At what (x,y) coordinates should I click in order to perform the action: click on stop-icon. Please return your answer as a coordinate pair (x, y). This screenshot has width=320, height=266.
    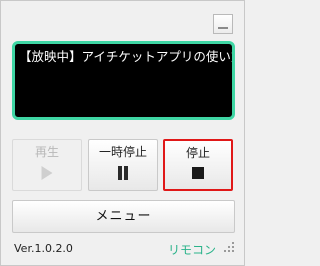
    Looking at the image, I should click on (198, 173).